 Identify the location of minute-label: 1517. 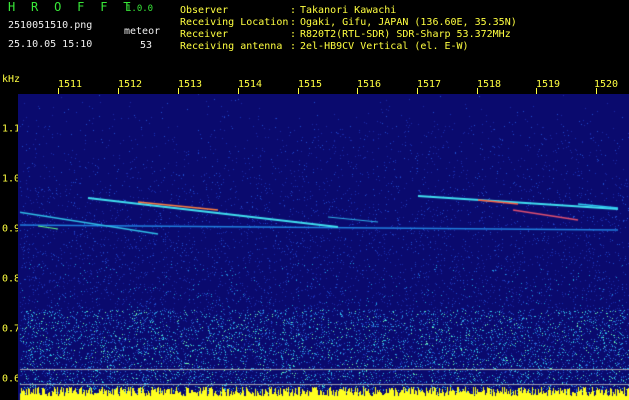
(429, 84).